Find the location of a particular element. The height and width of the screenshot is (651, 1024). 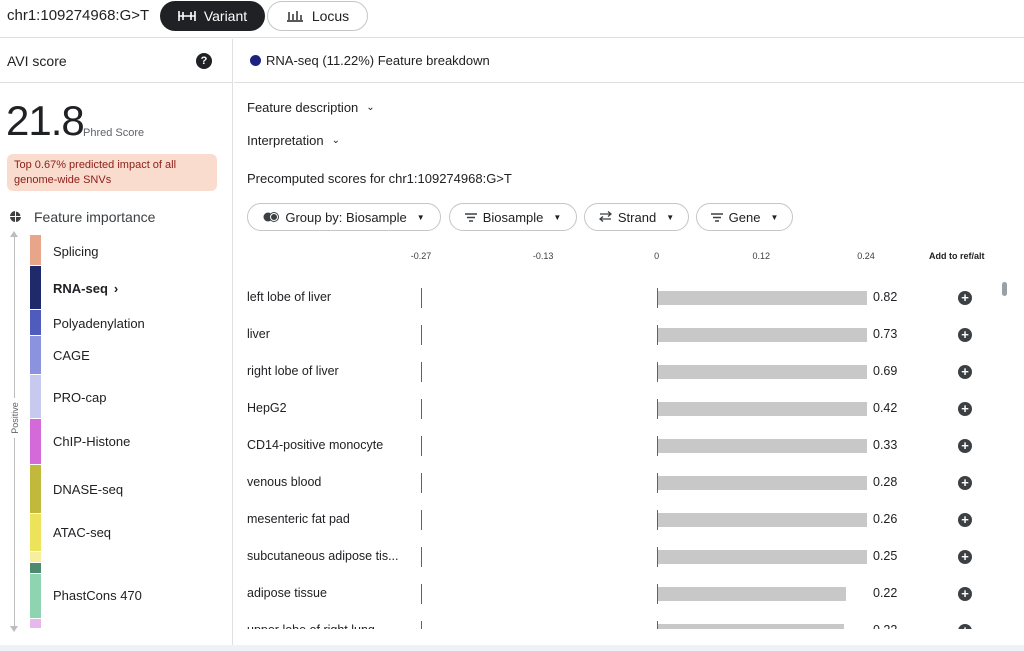

segment-polyadenylation is located at coordinates (35, 322).